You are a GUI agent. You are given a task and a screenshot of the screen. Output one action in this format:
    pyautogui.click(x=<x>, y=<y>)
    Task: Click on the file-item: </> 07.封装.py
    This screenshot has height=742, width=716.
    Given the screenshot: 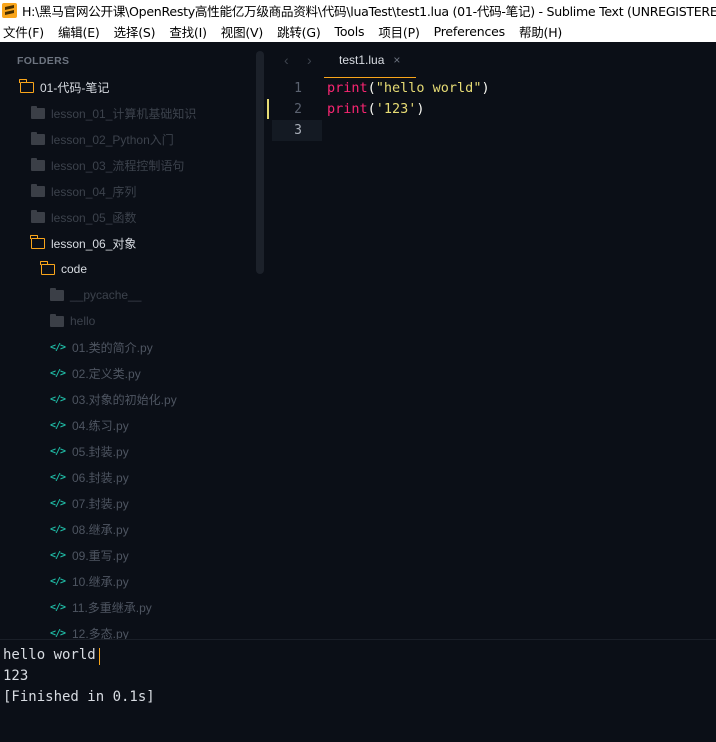 What is the action you would take?
    pyautogui.click(x=89, y=503)
    